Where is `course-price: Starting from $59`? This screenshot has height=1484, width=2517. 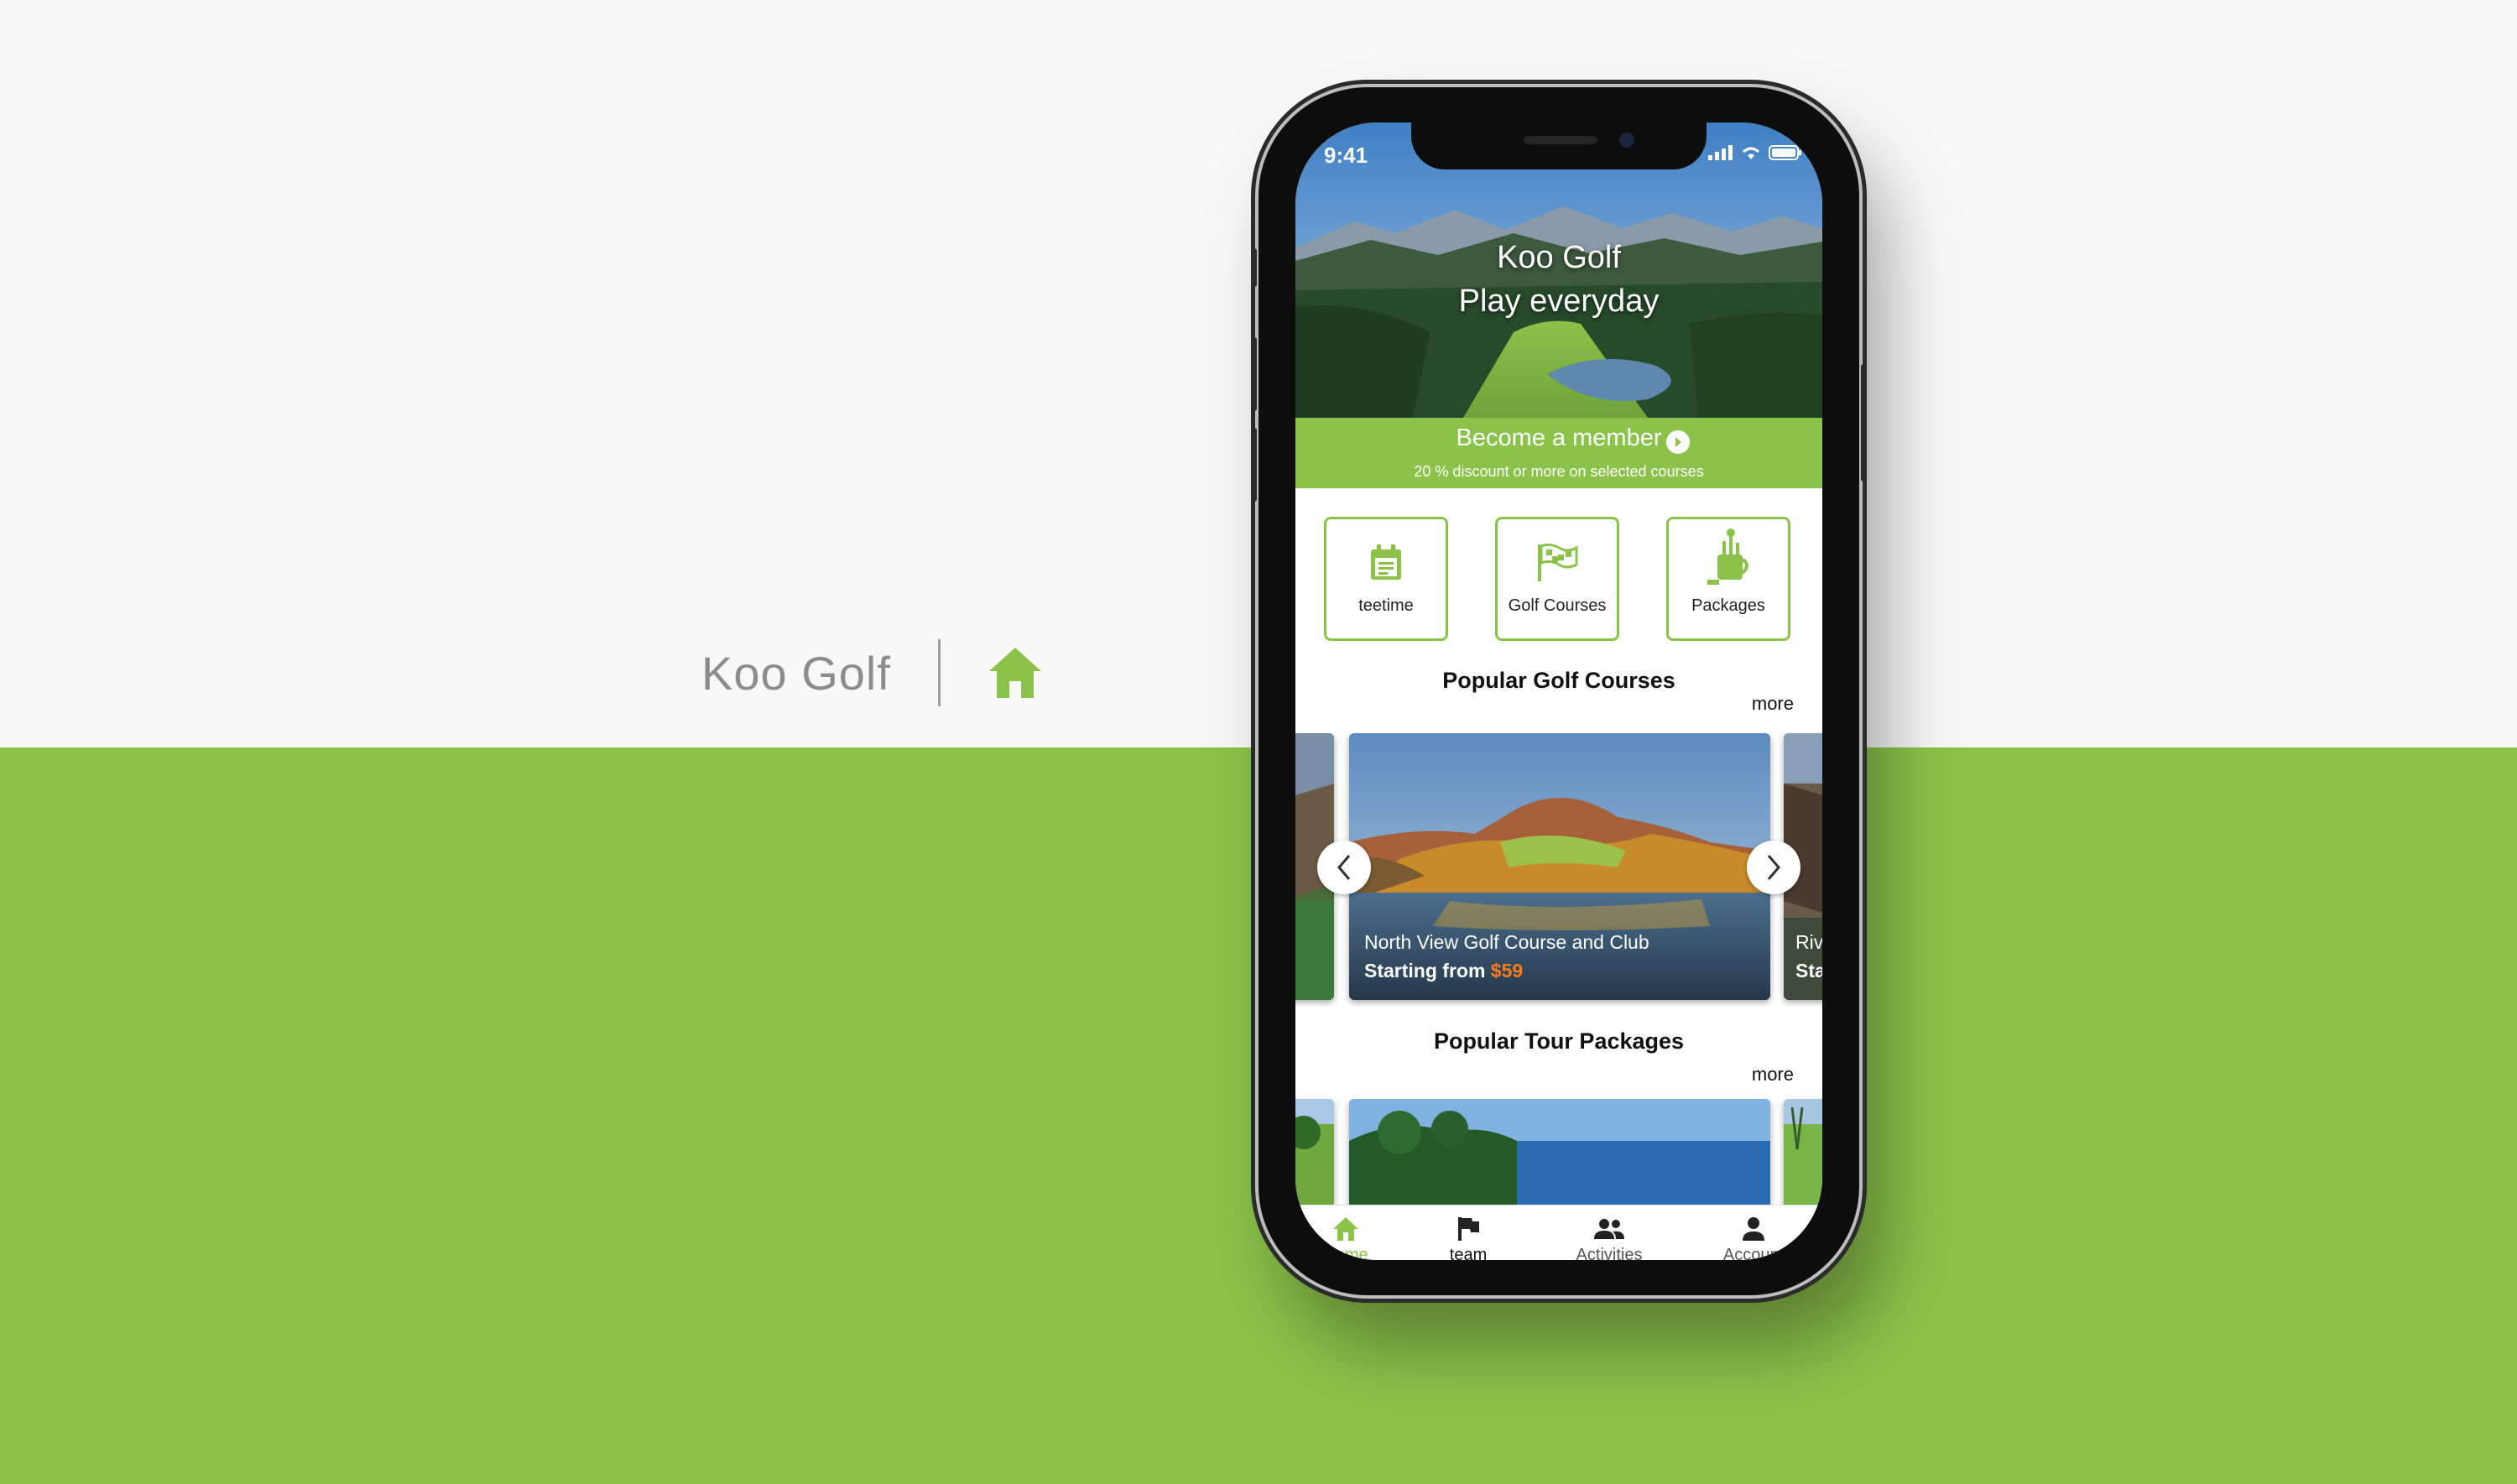 course-price: Starting from $59 is located at coordinates (1443, 971).